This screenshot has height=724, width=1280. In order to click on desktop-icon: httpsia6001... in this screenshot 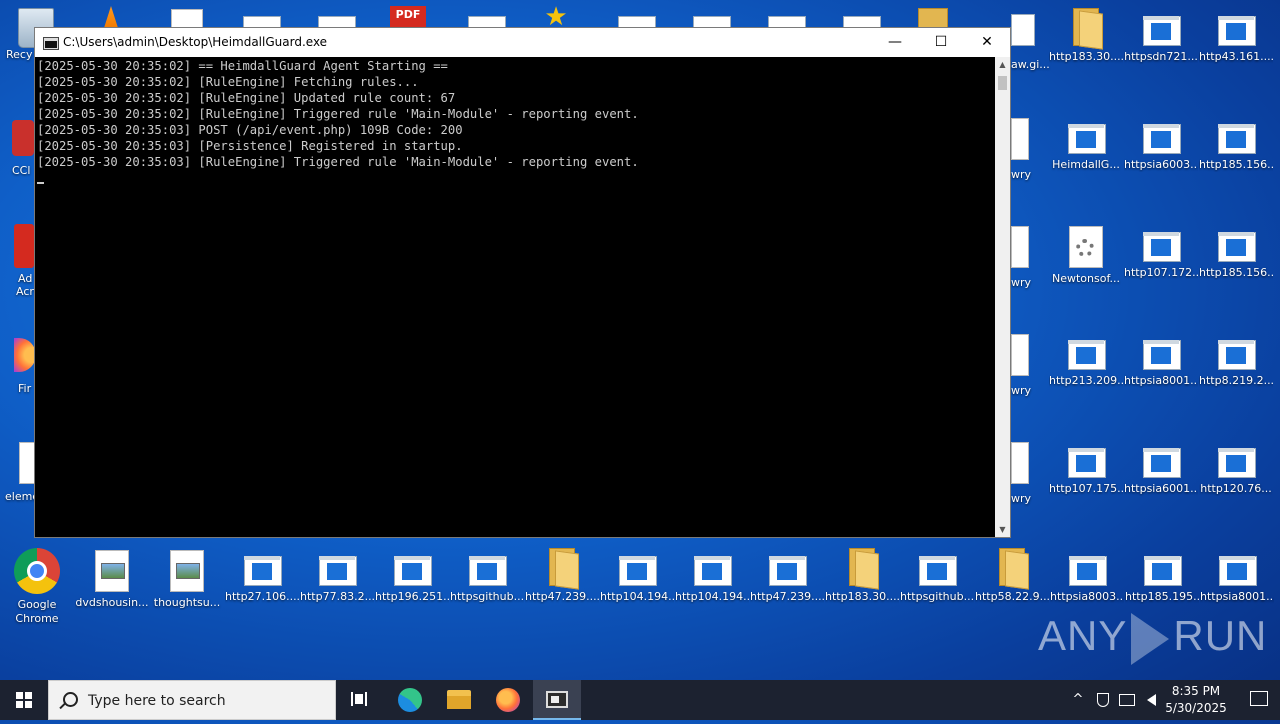, I will do `click(1161, 471)`.